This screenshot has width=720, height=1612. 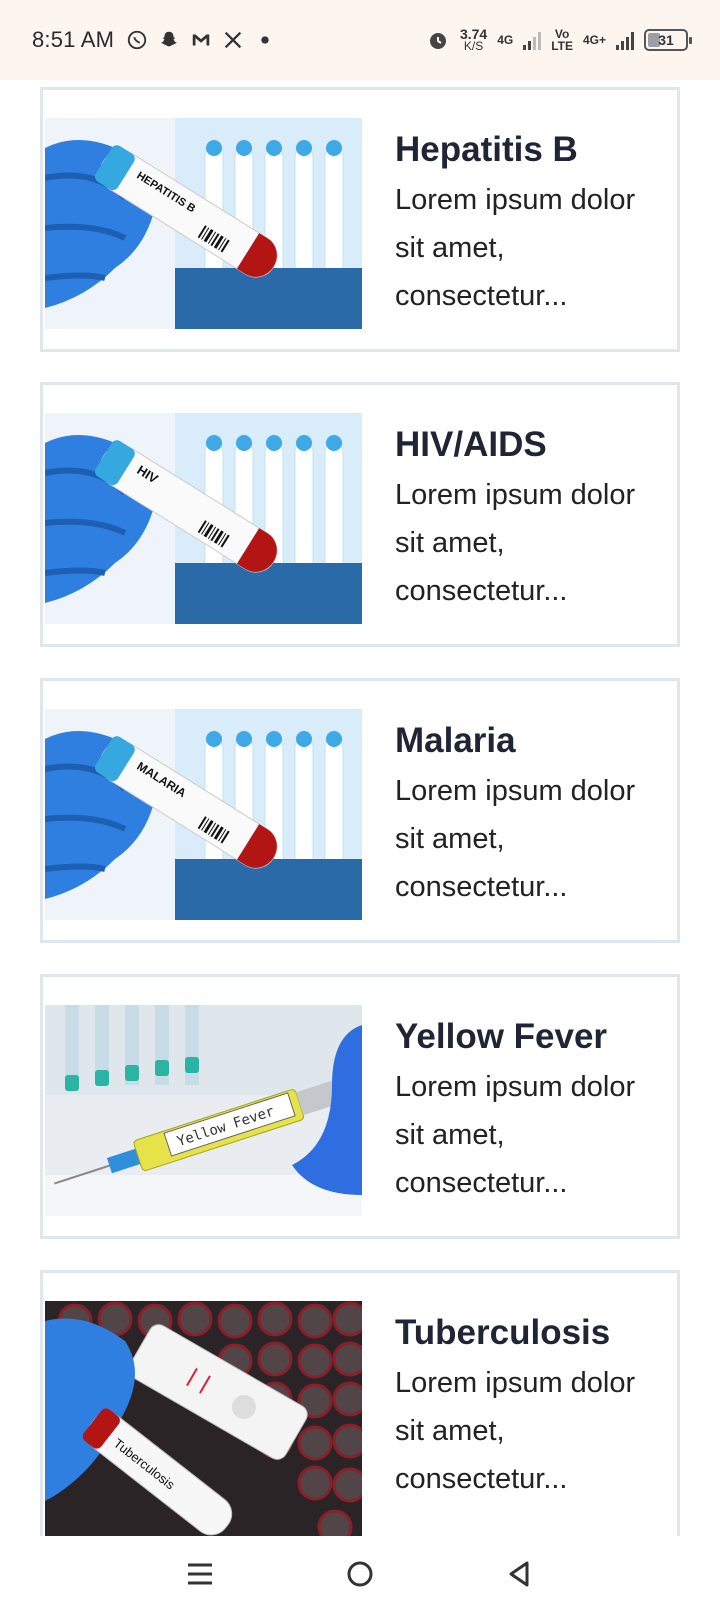 I want to click on malaria-image: MALARIA, so click(x=203, y=814).